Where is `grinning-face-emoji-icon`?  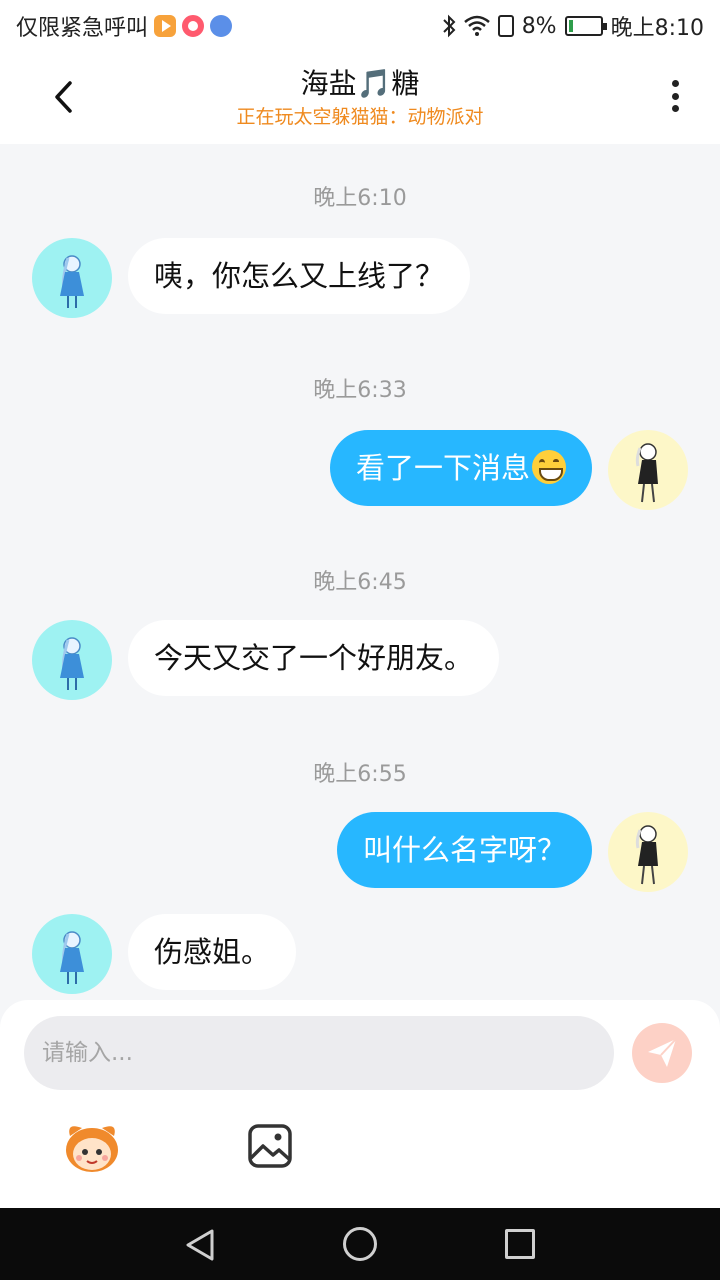 grinning-face-emoji-icon is located at coordinates (549, 467).